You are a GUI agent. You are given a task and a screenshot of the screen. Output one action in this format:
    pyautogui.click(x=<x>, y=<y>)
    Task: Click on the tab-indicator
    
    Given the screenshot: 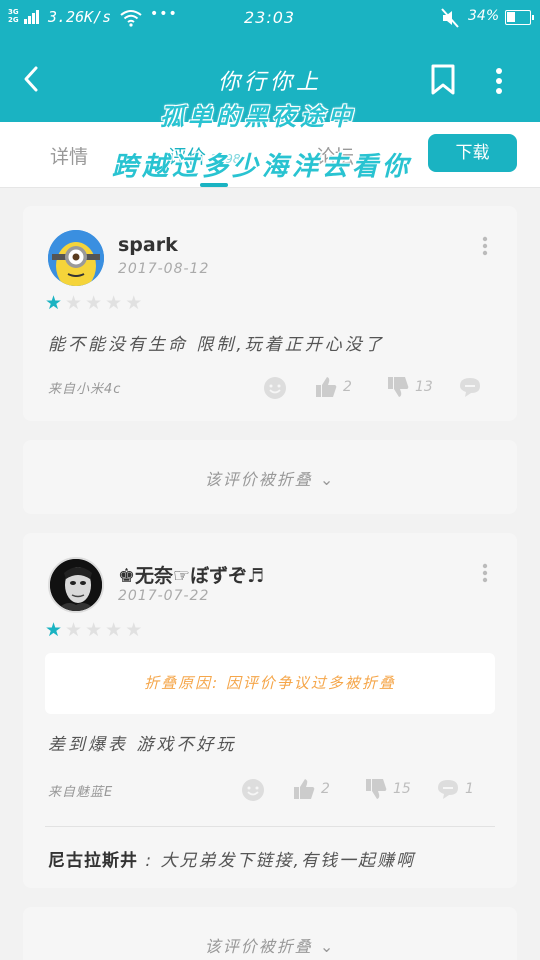 What is the action you would take?
    pyautogui.click(x=214, y=185)
    